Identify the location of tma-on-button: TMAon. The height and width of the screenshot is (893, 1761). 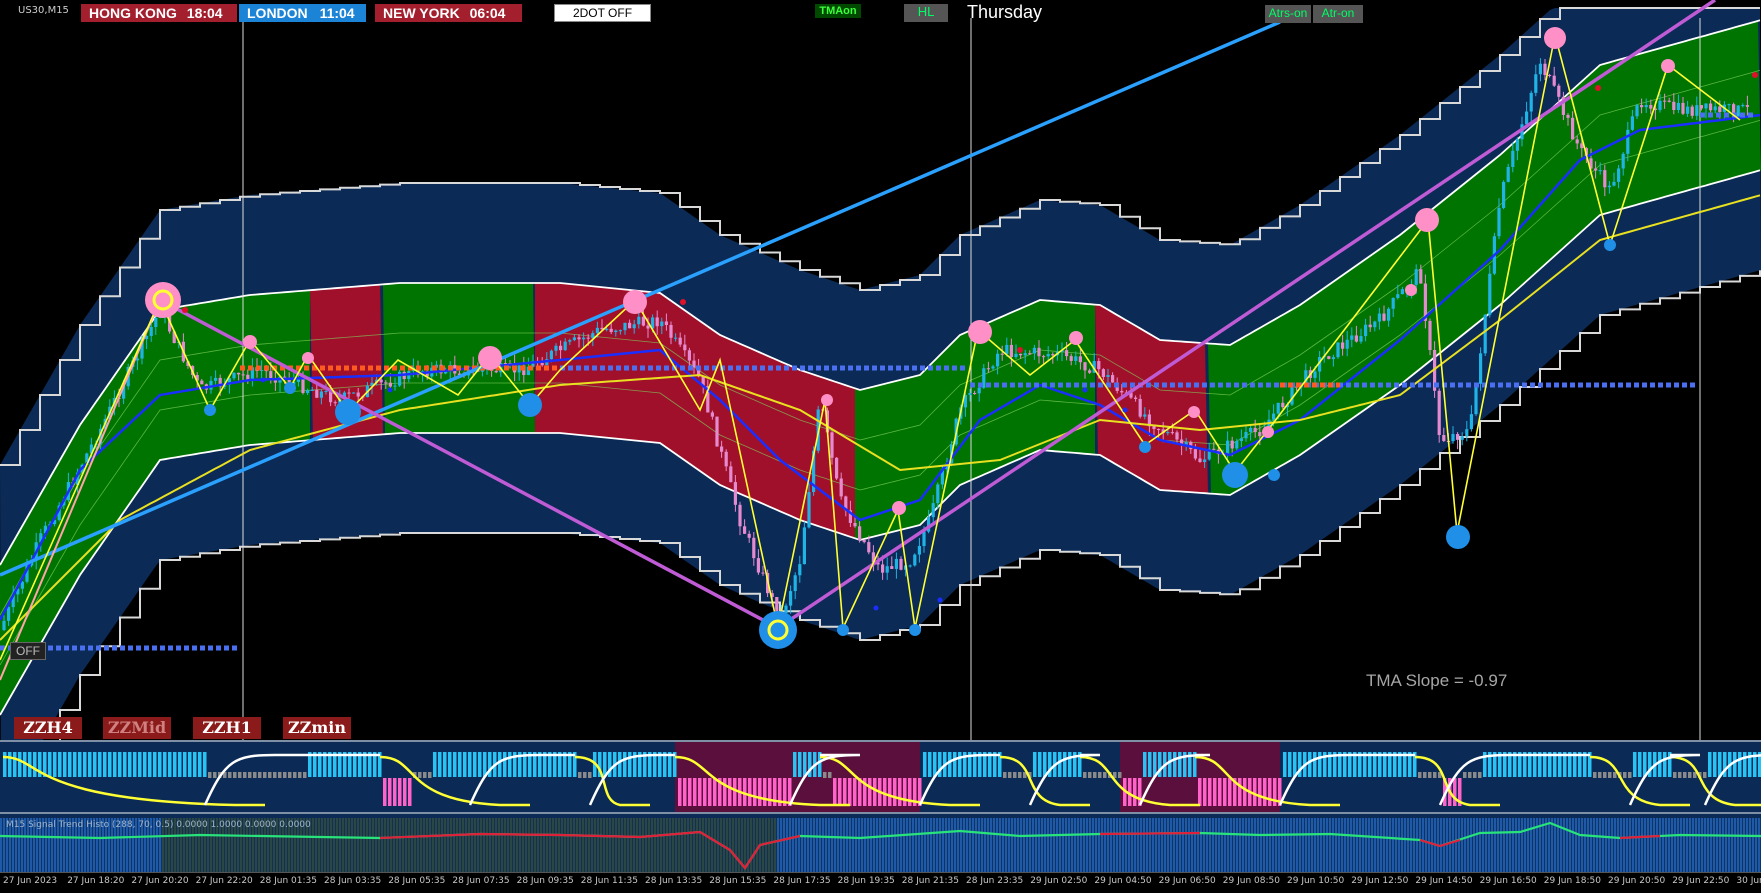
(838, 11).